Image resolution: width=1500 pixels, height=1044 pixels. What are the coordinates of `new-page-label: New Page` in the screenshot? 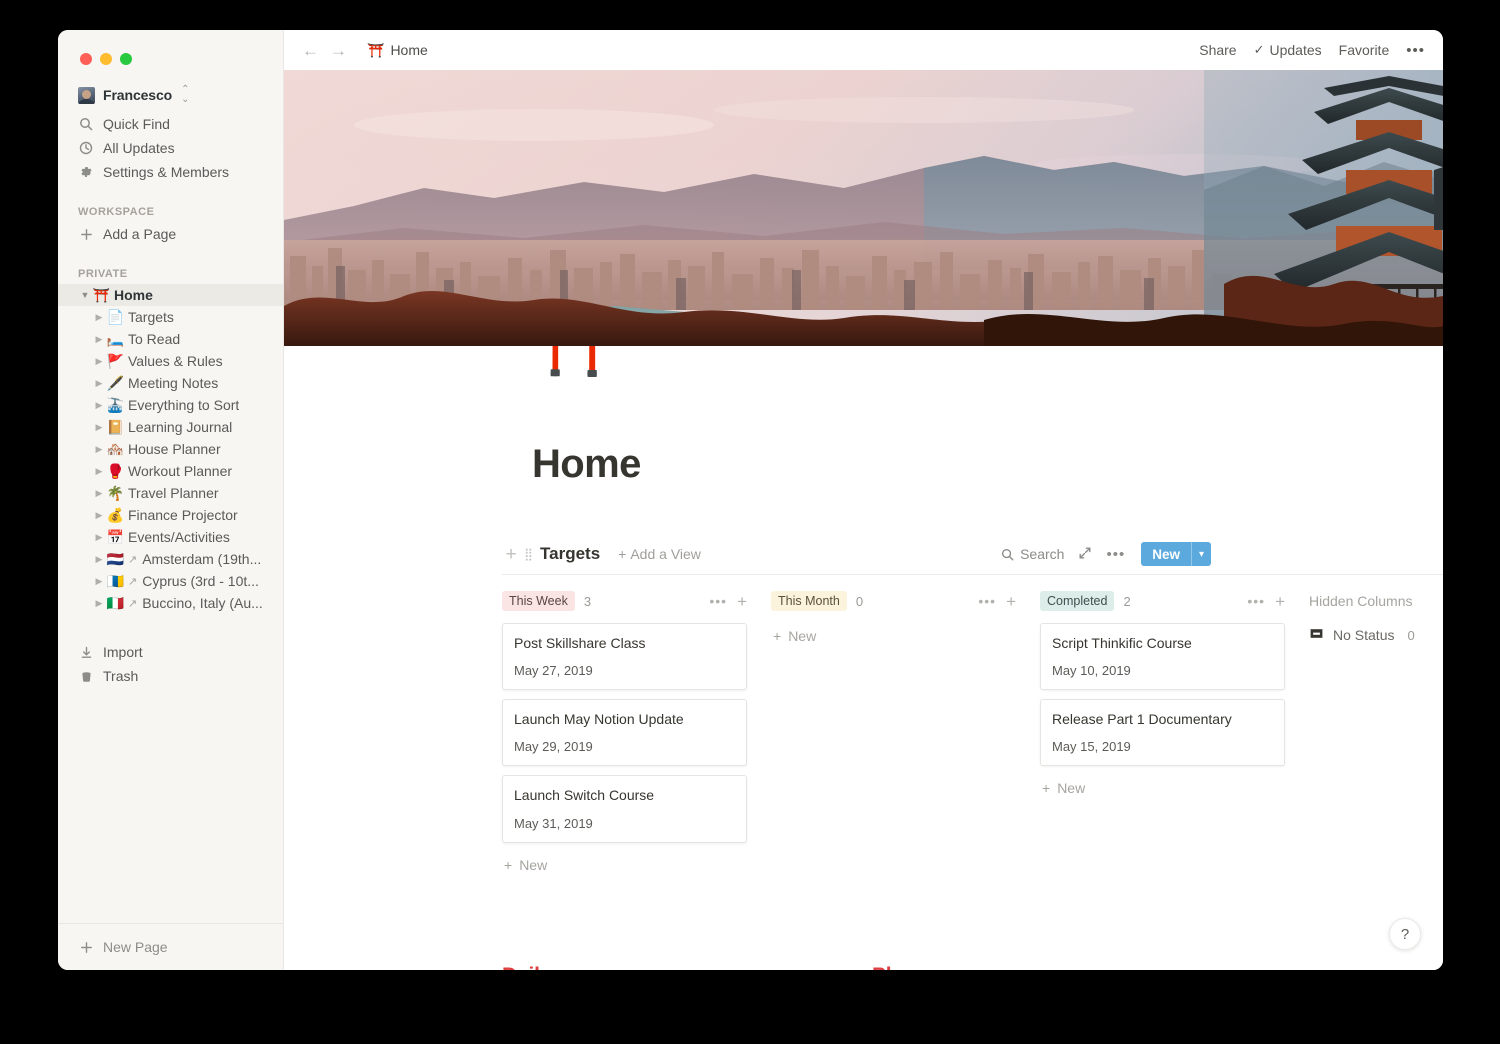 It's located at (135, 947).